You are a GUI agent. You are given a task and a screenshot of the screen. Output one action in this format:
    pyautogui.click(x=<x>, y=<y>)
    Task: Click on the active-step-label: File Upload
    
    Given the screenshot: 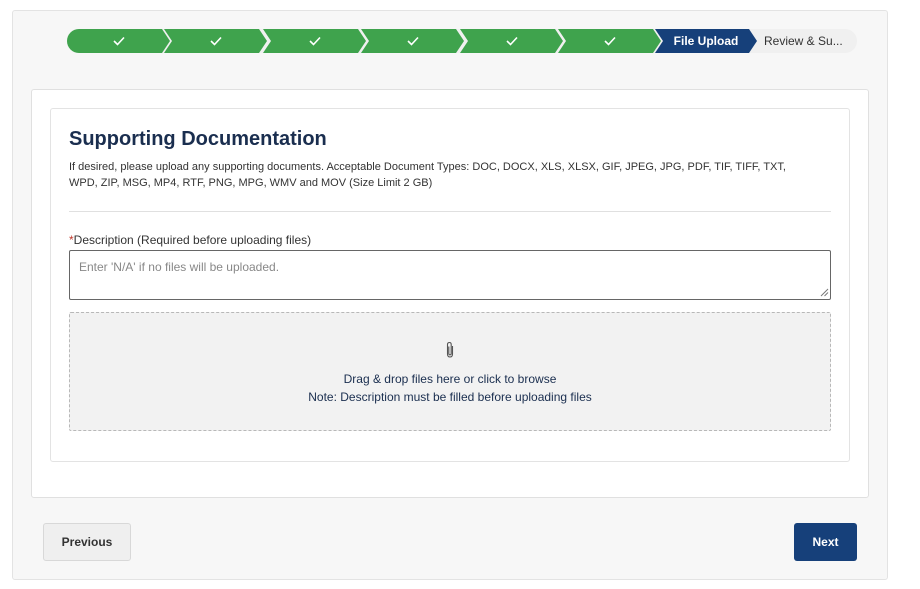 What is the action you would take?
    pyautogui.click(x=706, y=41)
    